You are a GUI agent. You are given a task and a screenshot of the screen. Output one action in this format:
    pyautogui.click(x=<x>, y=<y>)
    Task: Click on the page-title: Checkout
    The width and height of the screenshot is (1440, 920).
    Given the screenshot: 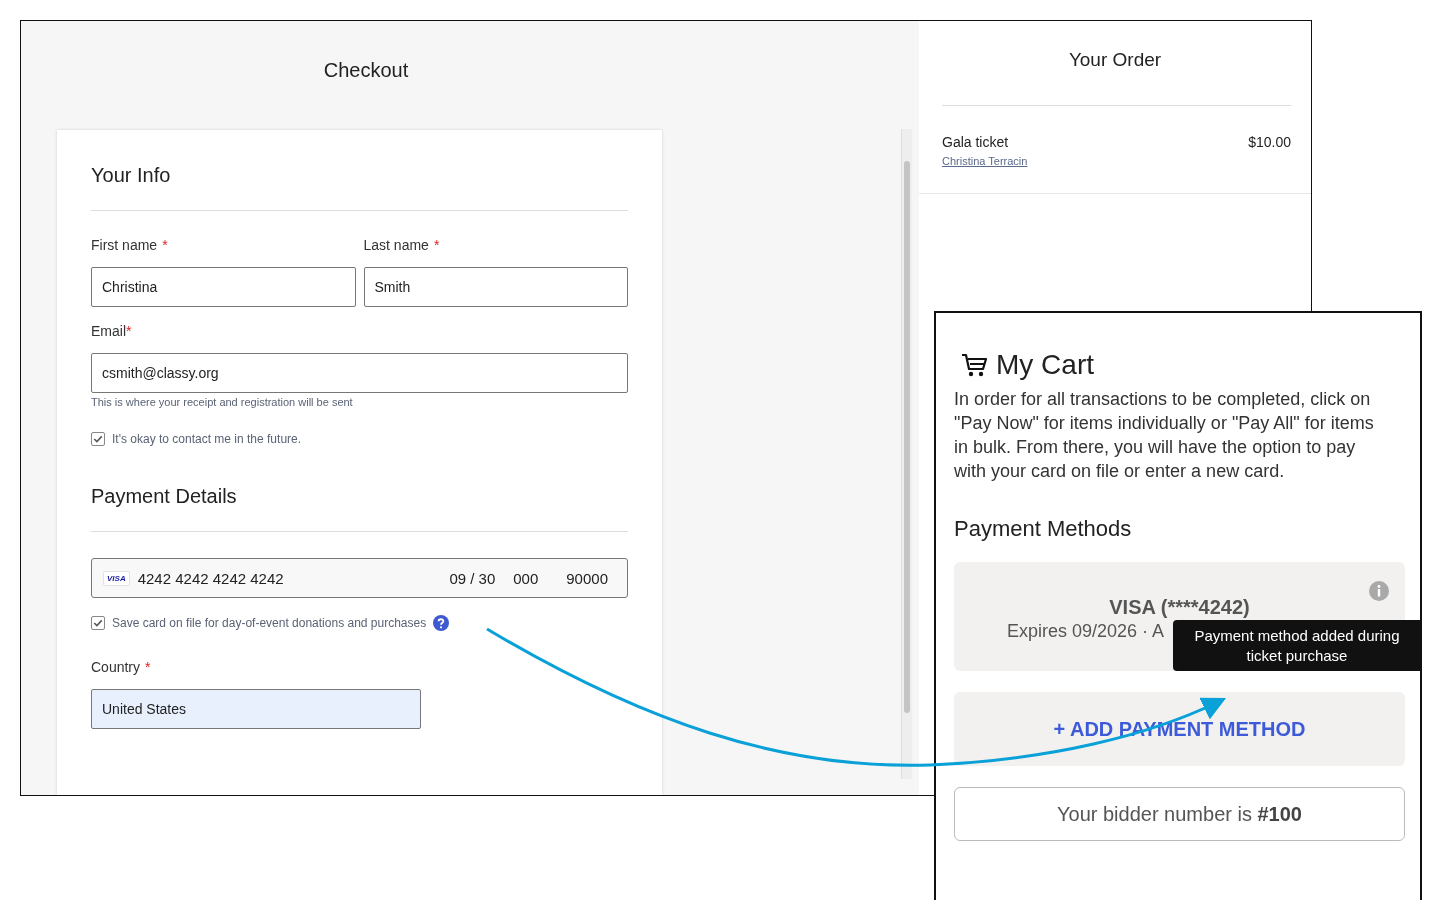 What is the action you would take?
    pyautogui.click(x=366, y=71)
    